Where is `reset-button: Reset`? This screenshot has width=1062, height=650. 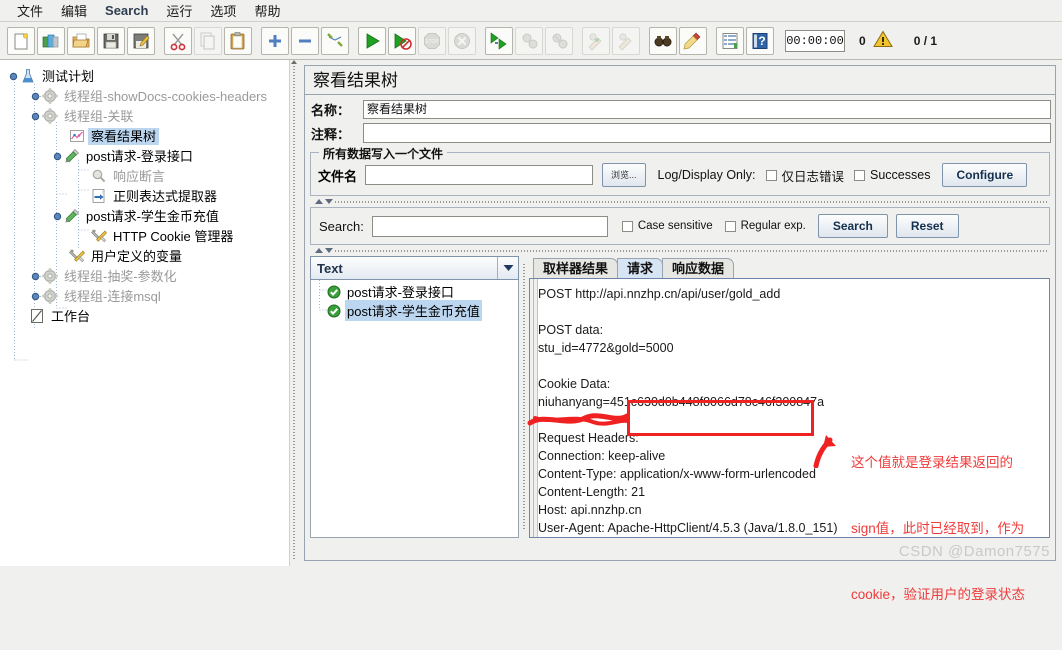
reset-button: Reset is located at coordinates (927, 226).